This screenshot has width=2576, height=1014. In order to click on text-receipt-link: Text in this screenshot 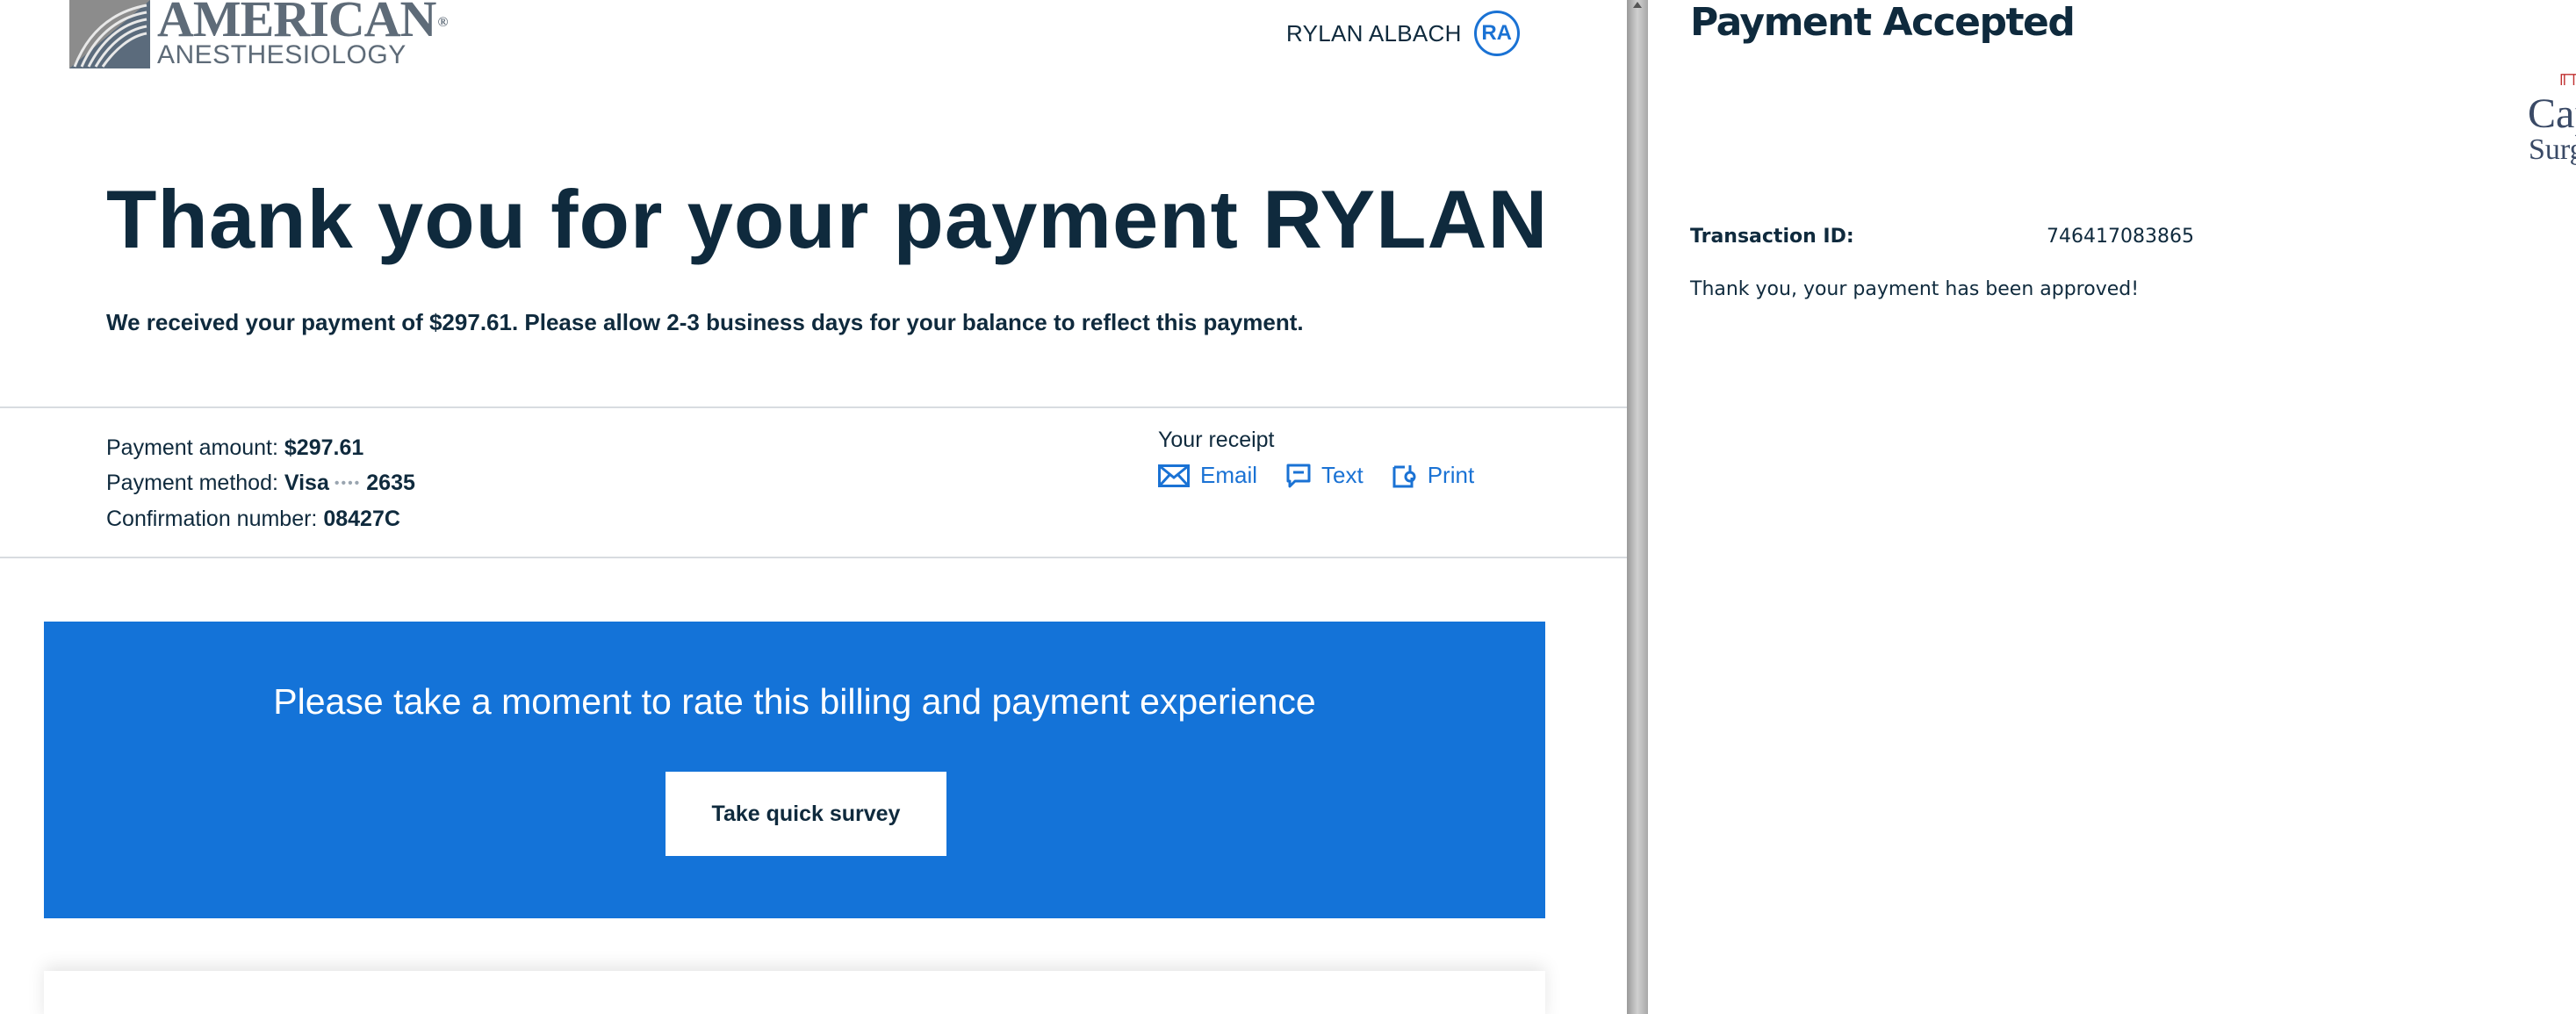, I will do `click(1325, 475)`.